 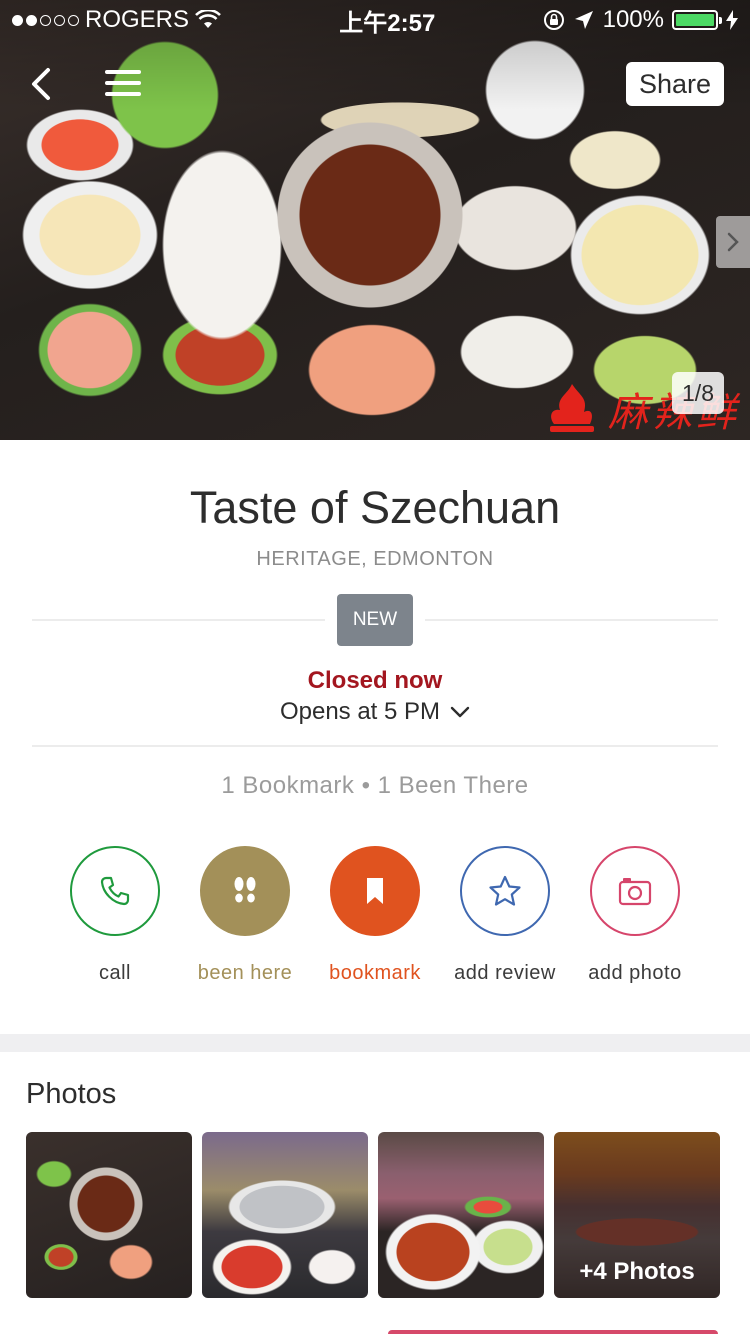 What do you see at coordinates (387, 23) in the screenshot?
I see `status-time: 上午2:57` at bounding box center [387, 23].